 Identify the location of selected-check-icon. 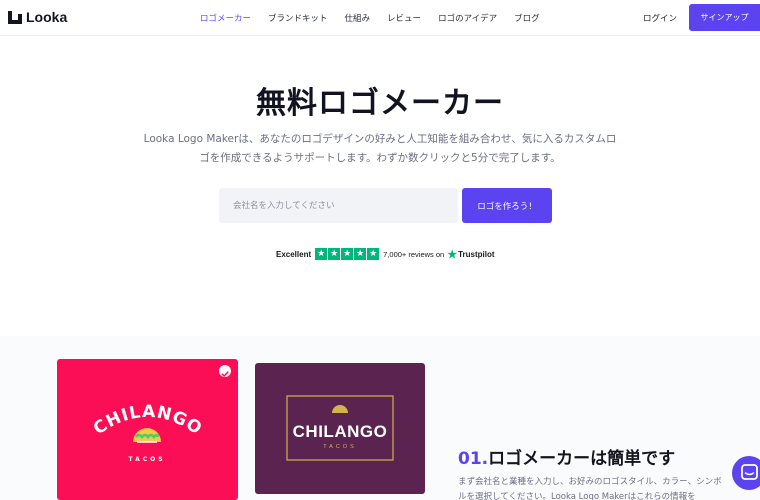
(225, 371).